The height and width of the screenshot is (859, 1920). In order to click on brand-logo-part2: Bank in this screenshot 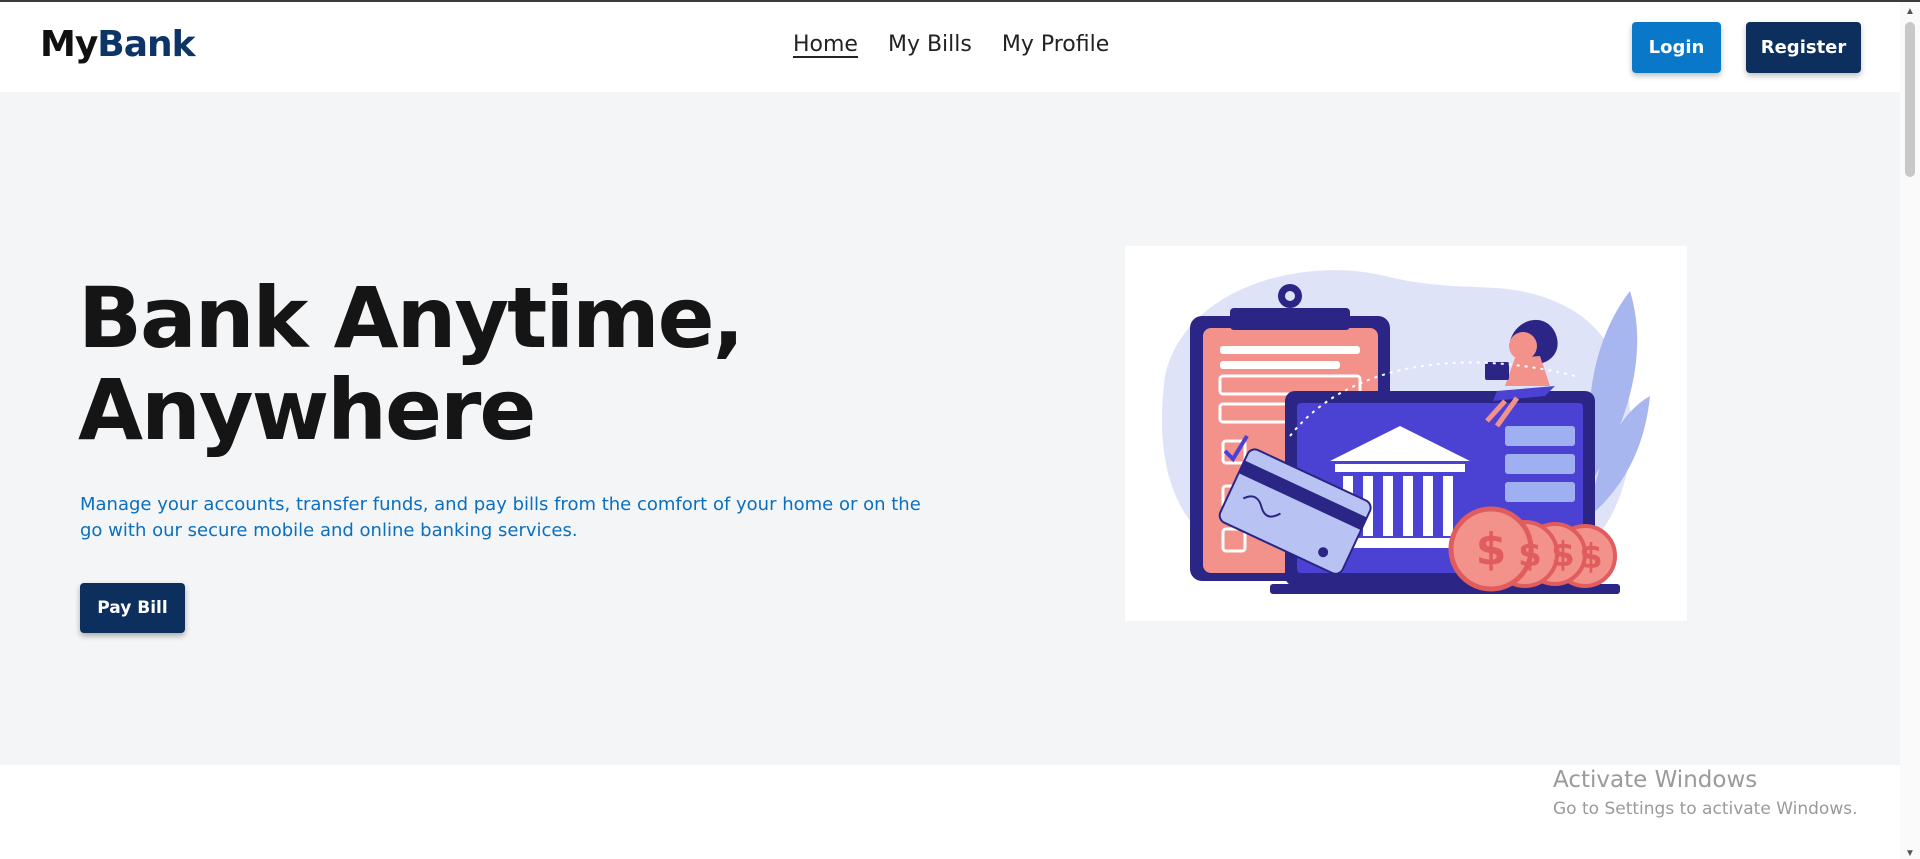, I will do `click(146, 44)`.